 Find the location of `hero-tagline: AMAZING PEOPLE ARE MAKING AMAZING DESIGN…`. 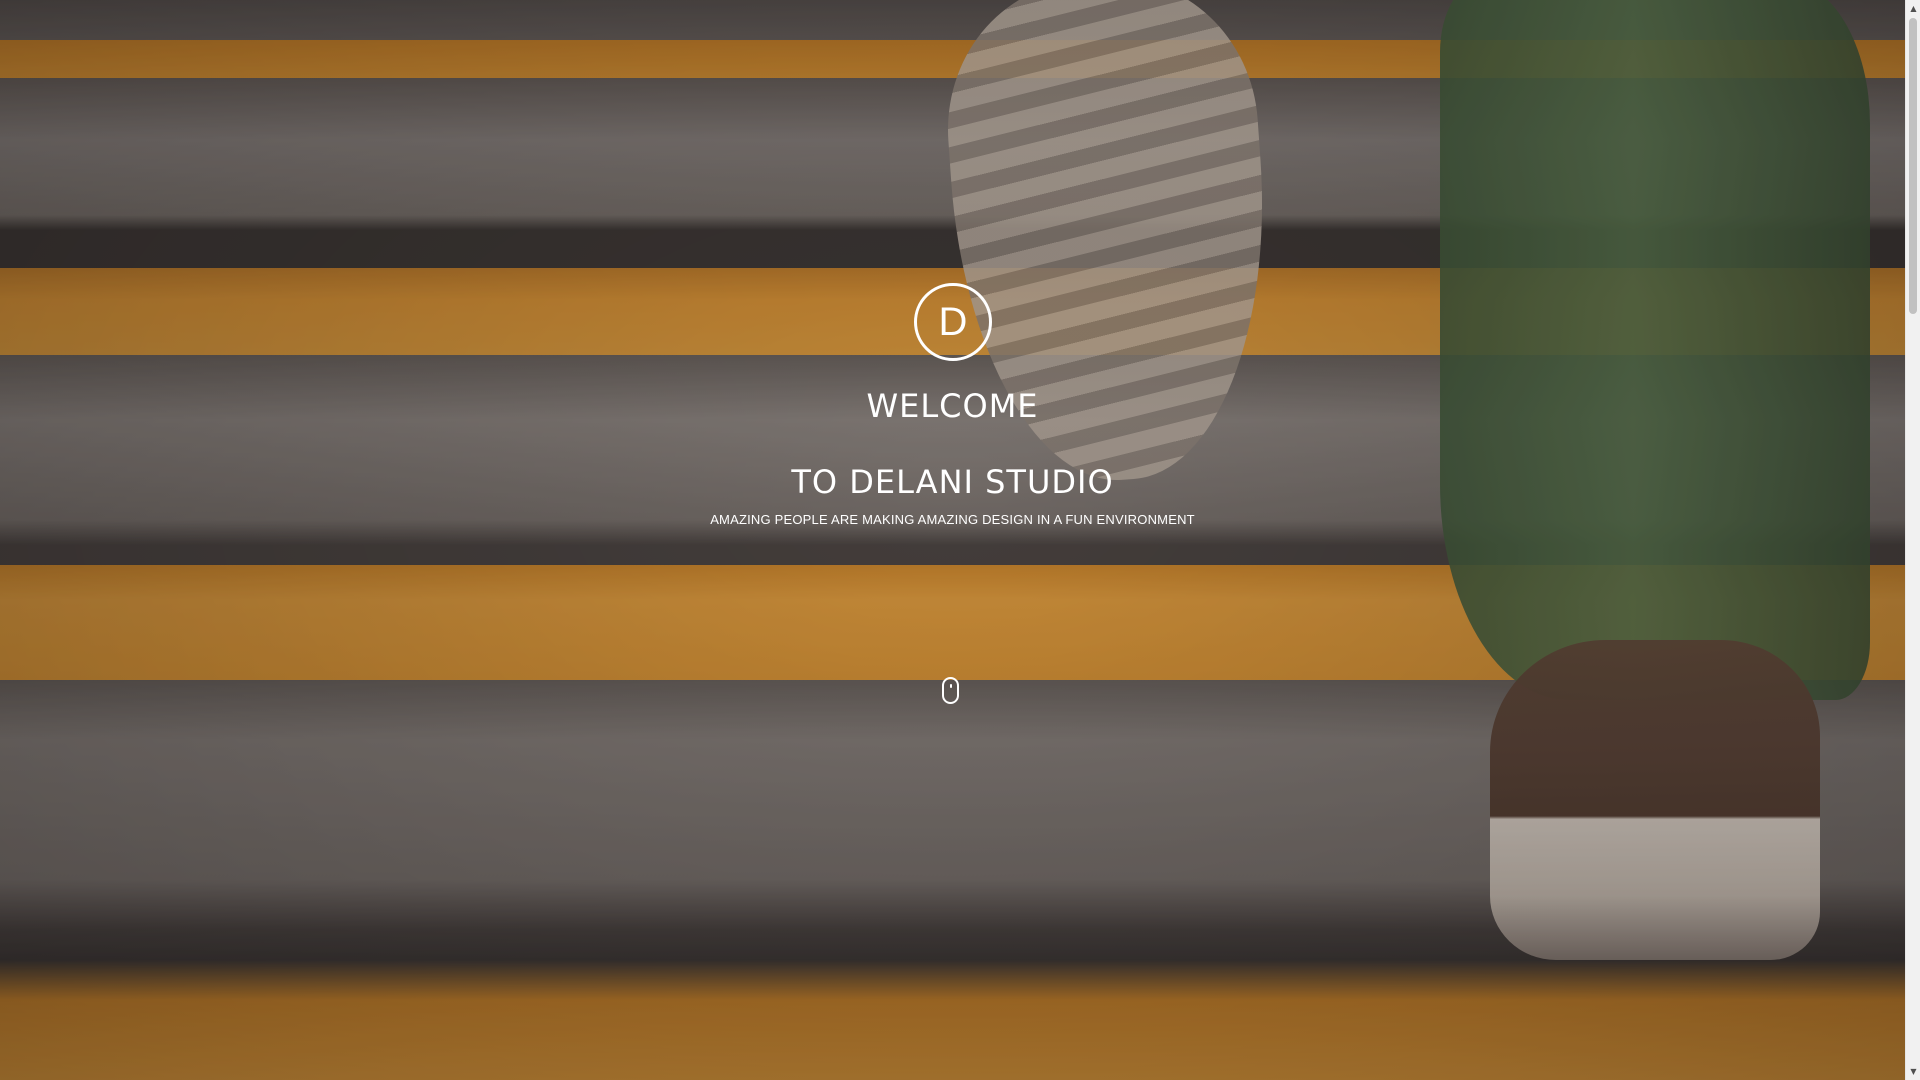

hero-tagline: AMAZING PEOPLE ARE MAKING AMAZING DESIGN… is located at coordinates (952, 519).